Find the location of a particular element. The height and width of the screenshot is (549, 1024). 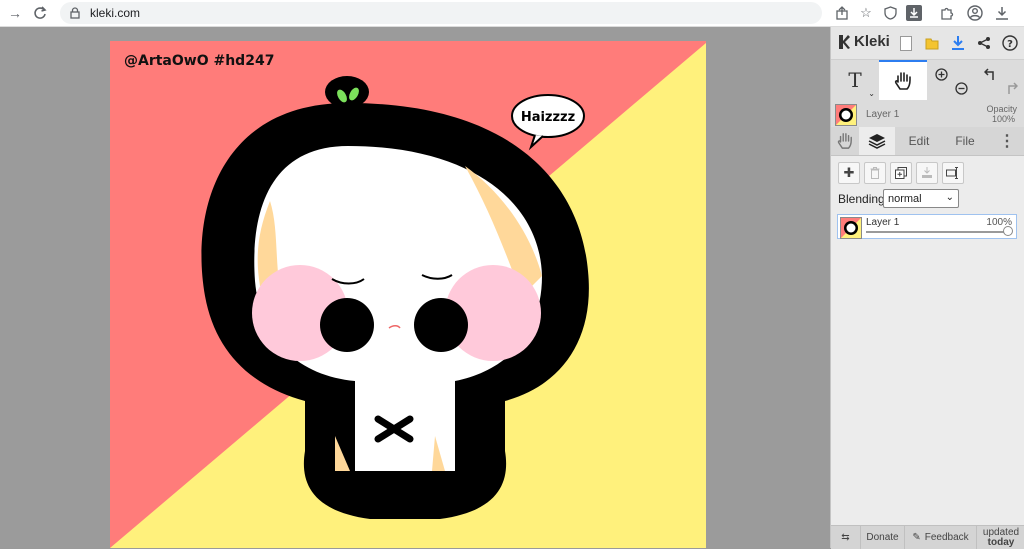

eye-right is located at coordinates (441, 325).